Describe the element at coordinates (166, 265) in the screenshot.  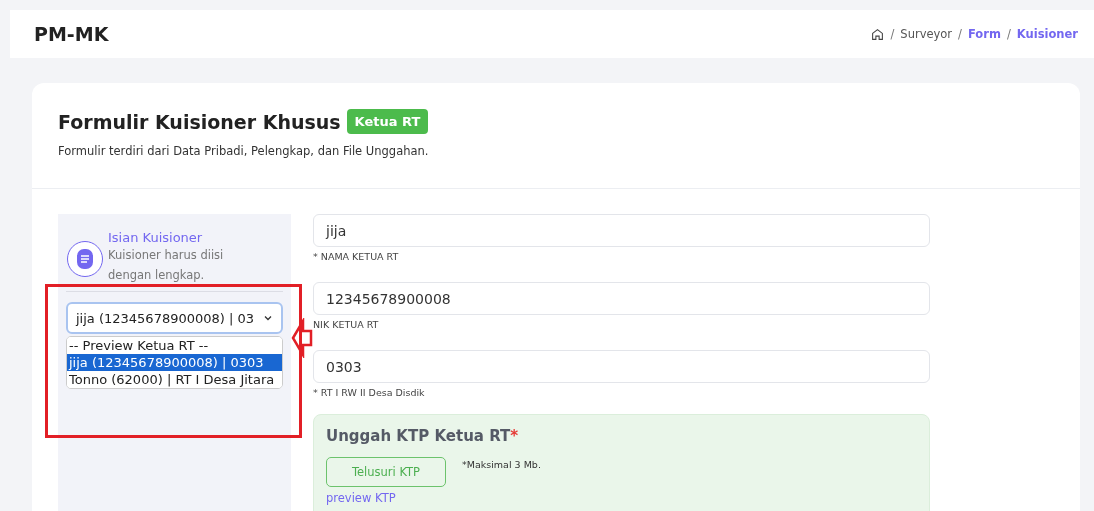
I see `sidebar-description: Kuisioner harus diisi dengan lengkap.` at that location.